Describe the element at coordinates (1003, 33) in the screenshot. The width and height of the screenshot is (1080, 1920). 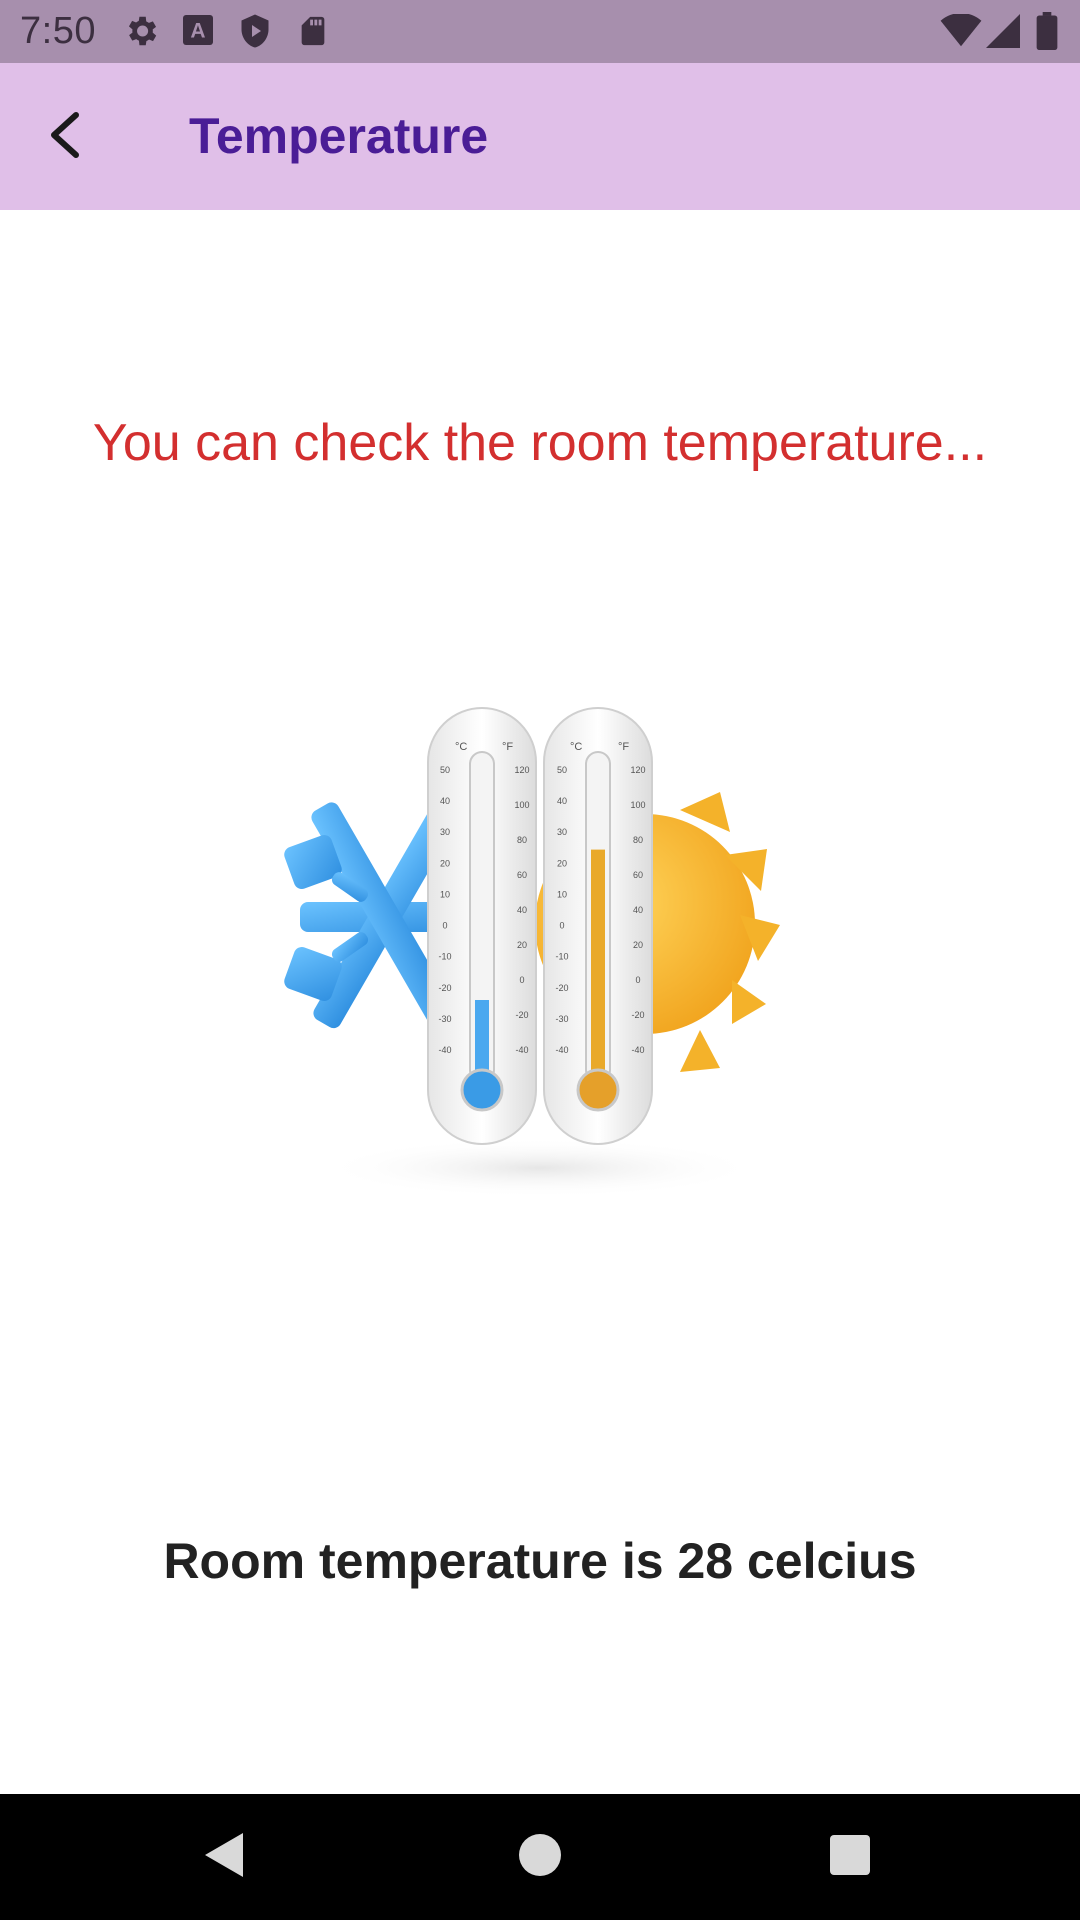
I see `signal-icon` at that location.